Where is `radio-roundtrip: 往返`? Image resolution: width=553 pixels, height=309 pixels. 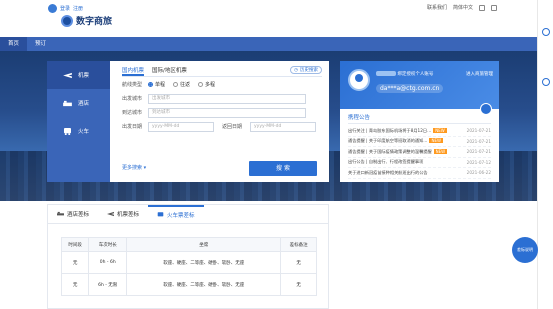 radio-roundtrip: 往返 is located at coordinates (181, 84).